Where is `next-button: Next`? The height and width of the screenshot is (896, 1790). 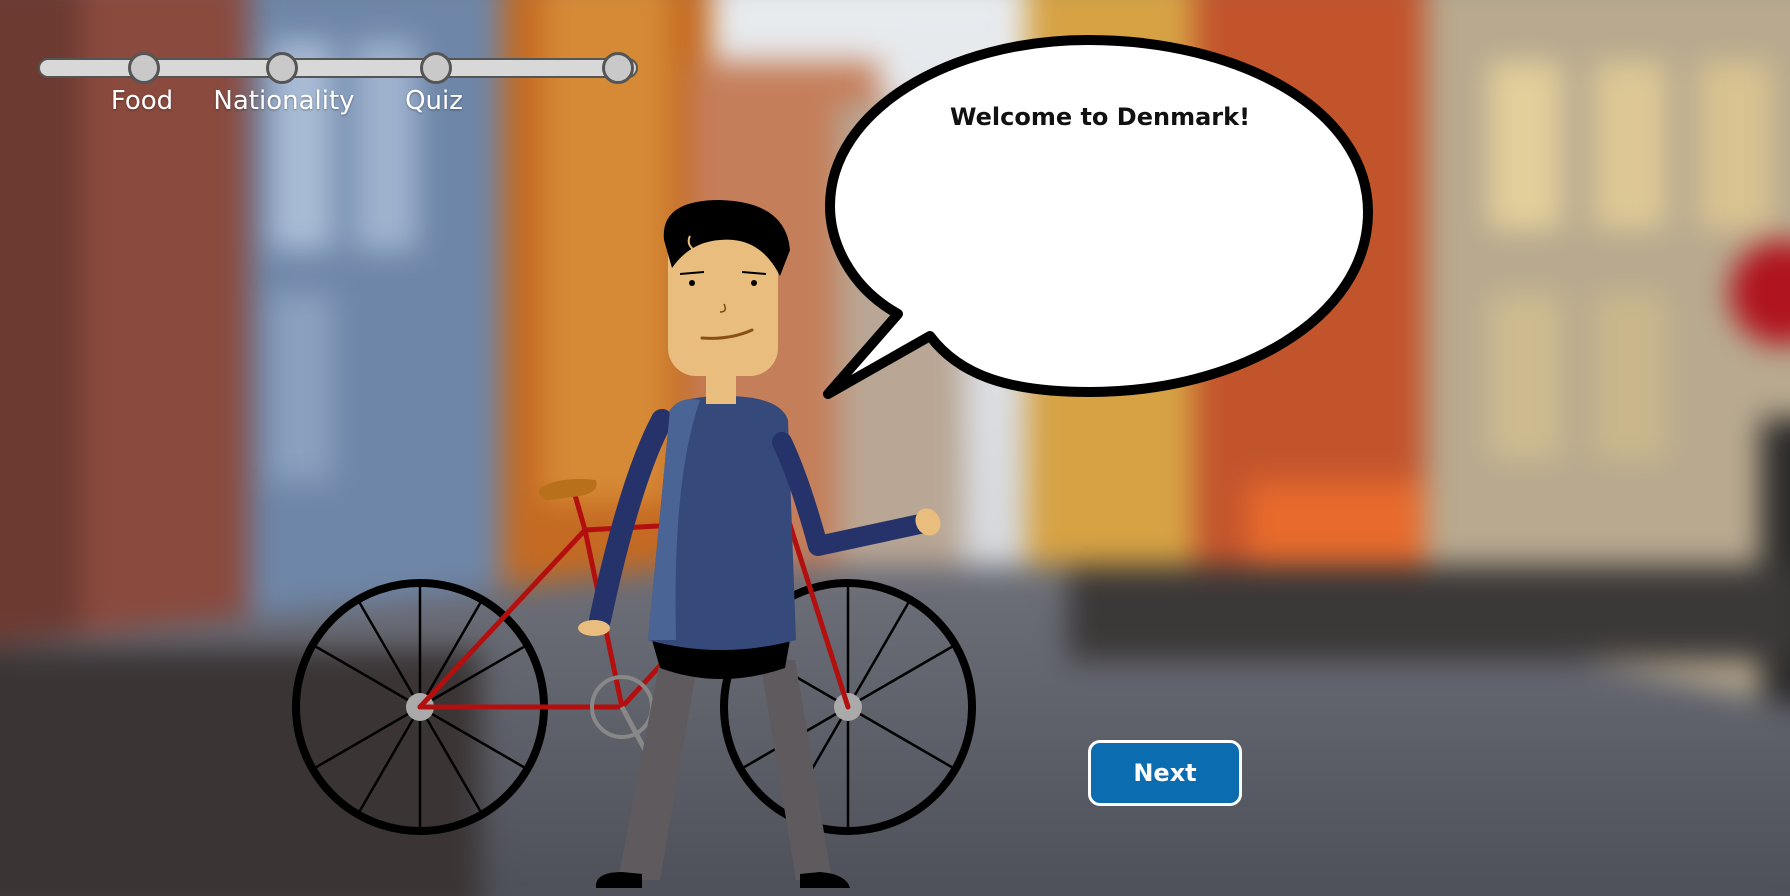 next-button: Next is located at coordinates (1165, 773).